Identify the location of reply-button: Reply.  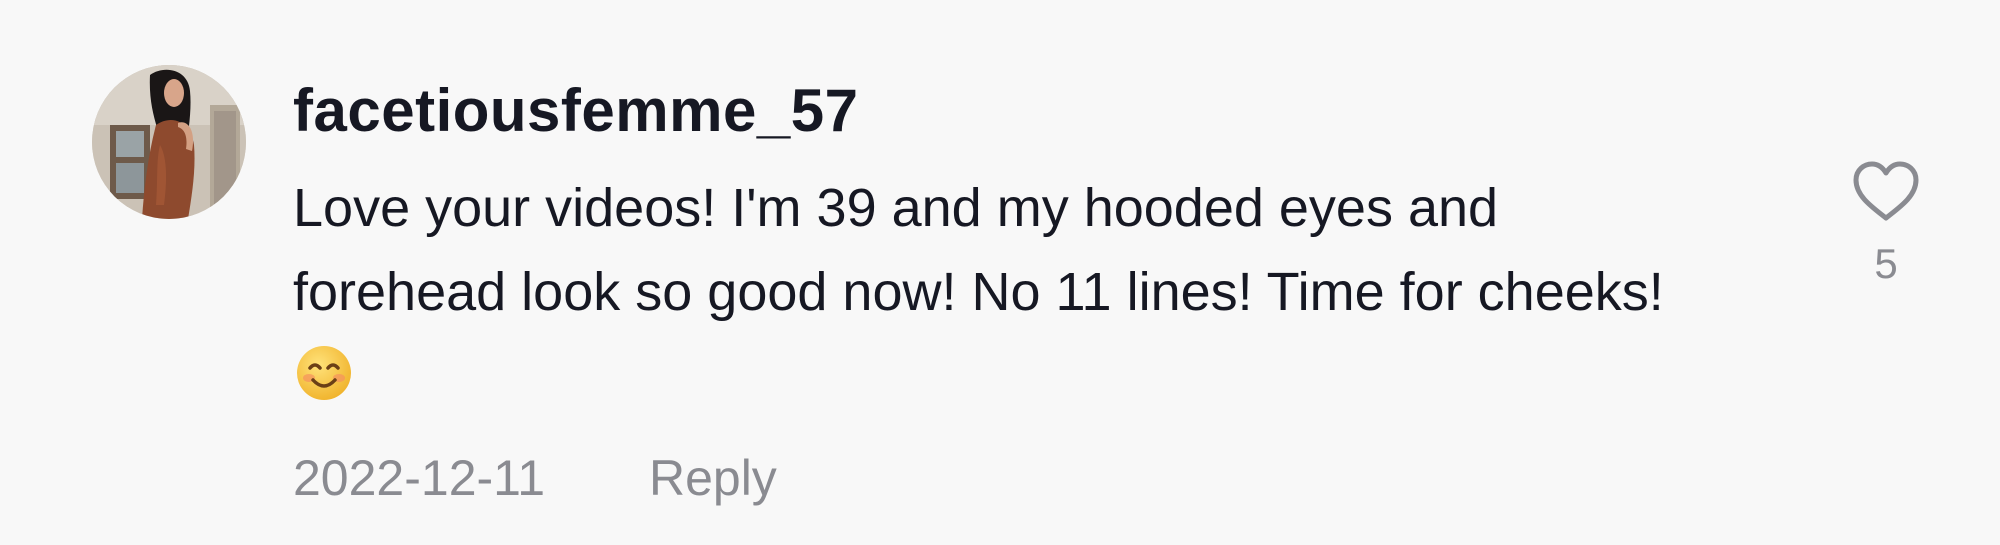
(713, 478).